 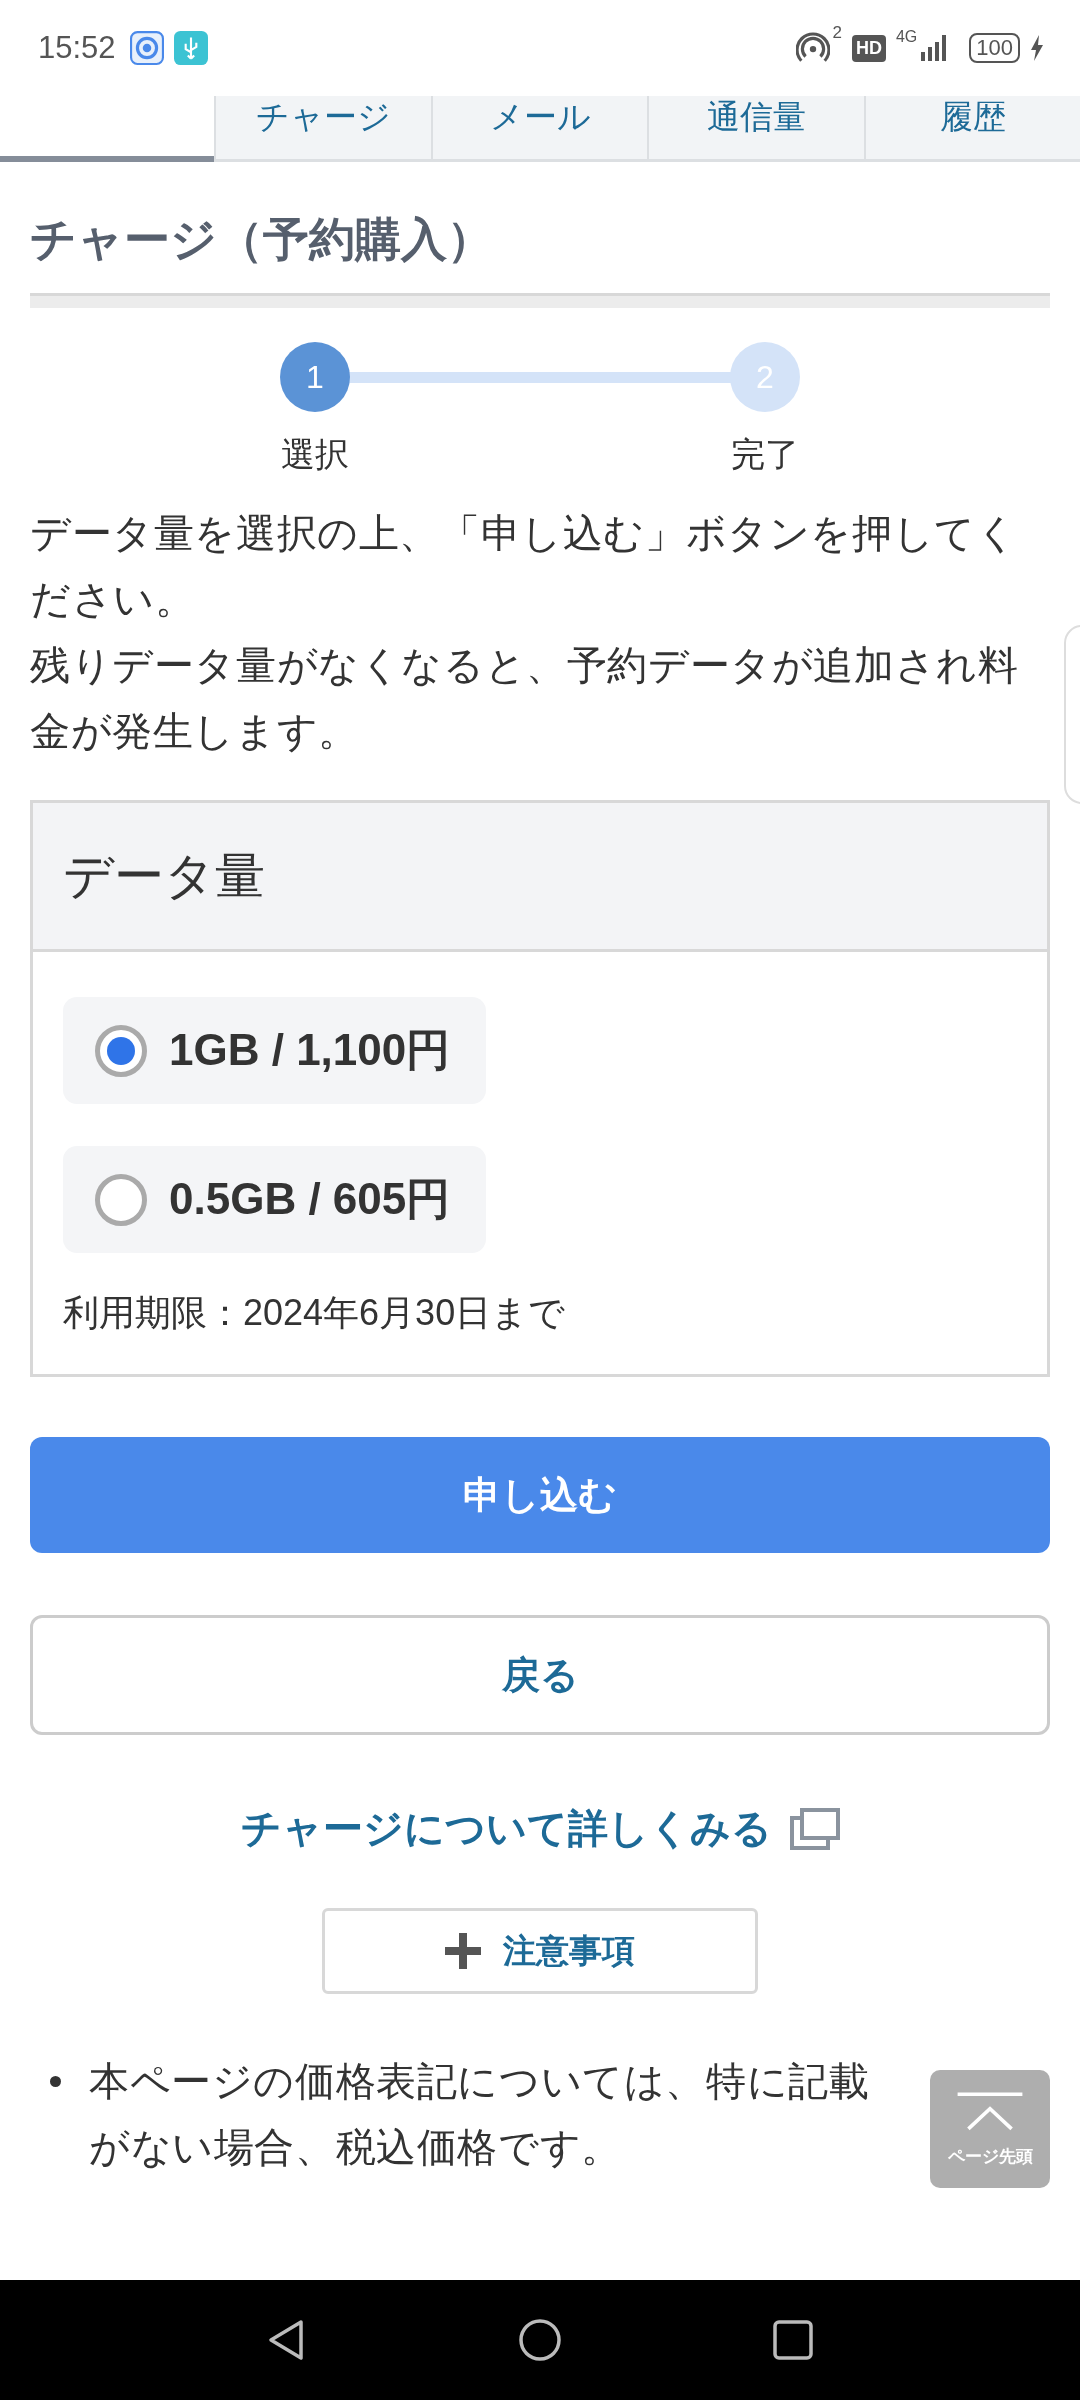 I want to click on charging-icon, so click(x=1037, y=48).